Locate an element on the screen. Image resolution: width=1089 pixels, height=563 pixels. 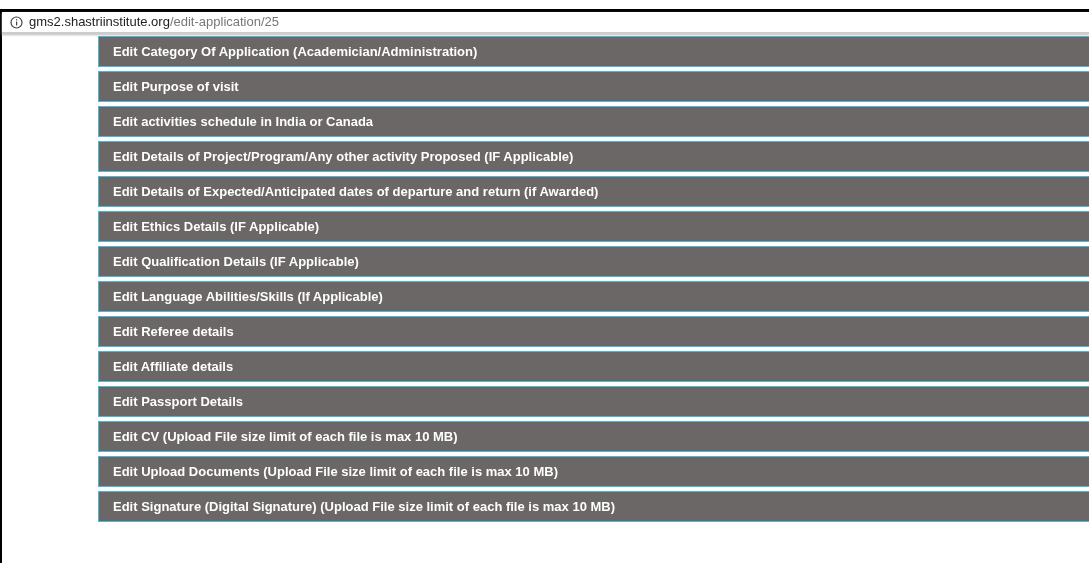
section-header: Edit Details of Expected/Anticipated dates of departure and return (if Awarded) is located at coordinates (593, 191).